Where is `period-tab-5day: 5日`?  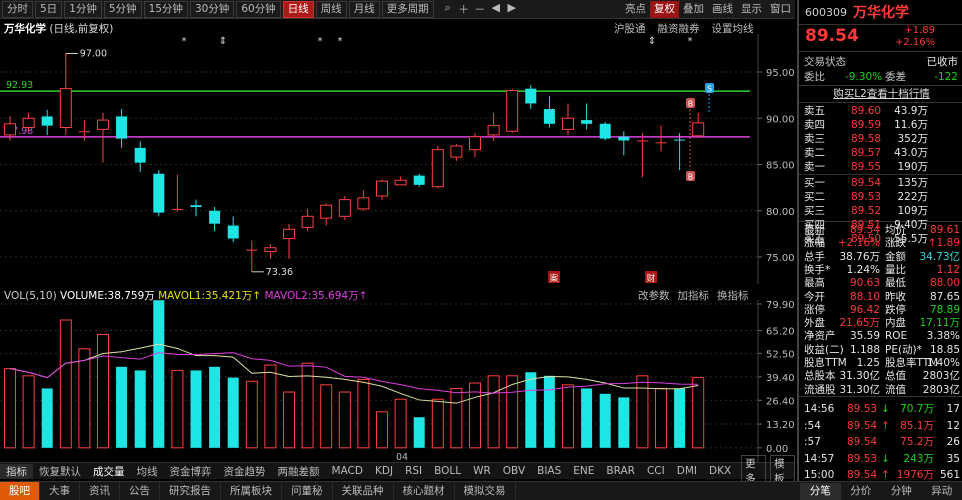
period-tab-5day: 5日 is located at coordinates (49, 9).